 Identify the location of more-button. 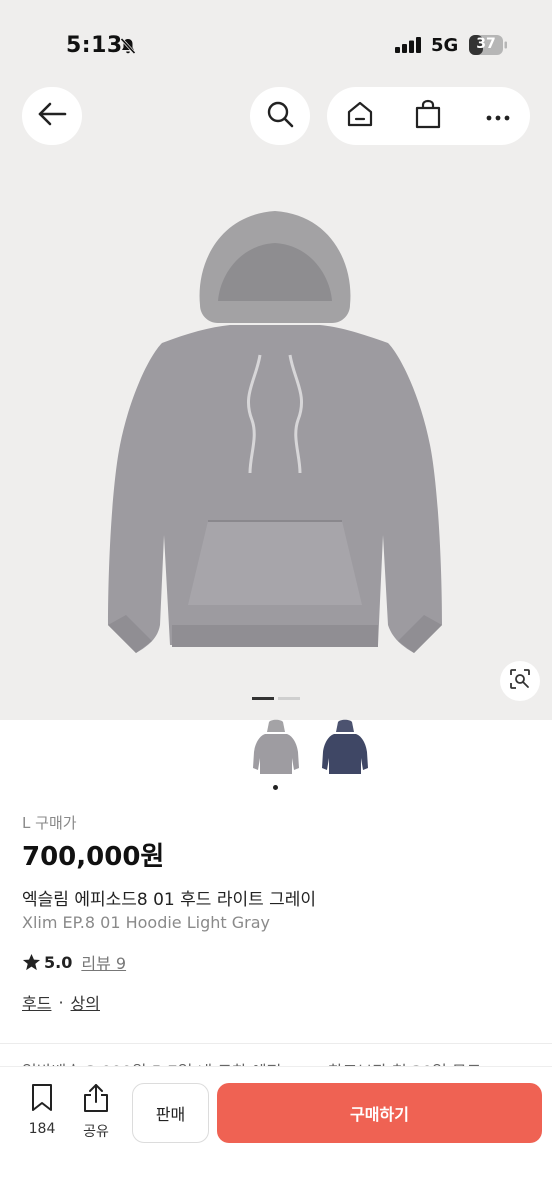
(498, 116).